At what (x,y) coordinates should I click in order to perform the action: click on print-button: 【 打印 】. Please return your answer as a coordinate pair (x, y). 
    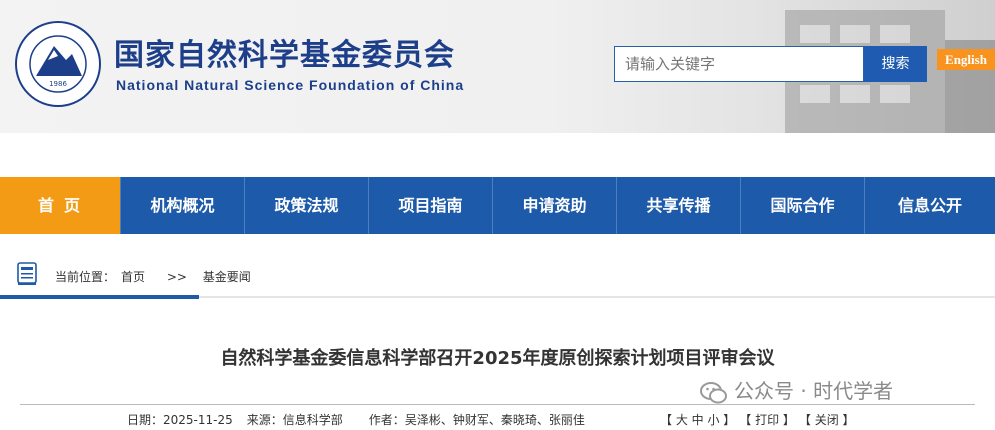
    Looking at the image, I should click on (770, 420).